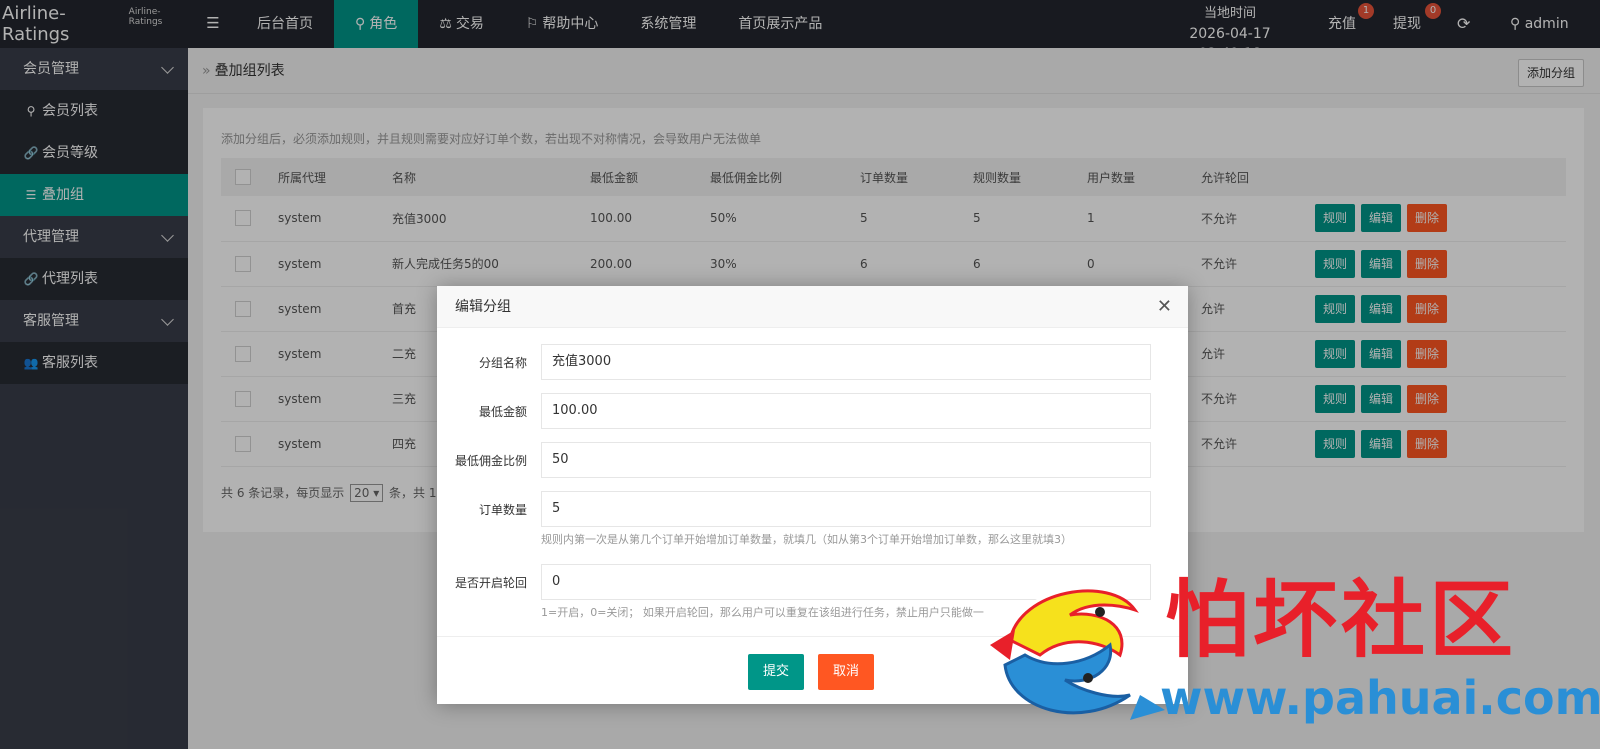  I want to click on watermark: 怕坏社区 www.pahuai.com, so click(1285, 652).